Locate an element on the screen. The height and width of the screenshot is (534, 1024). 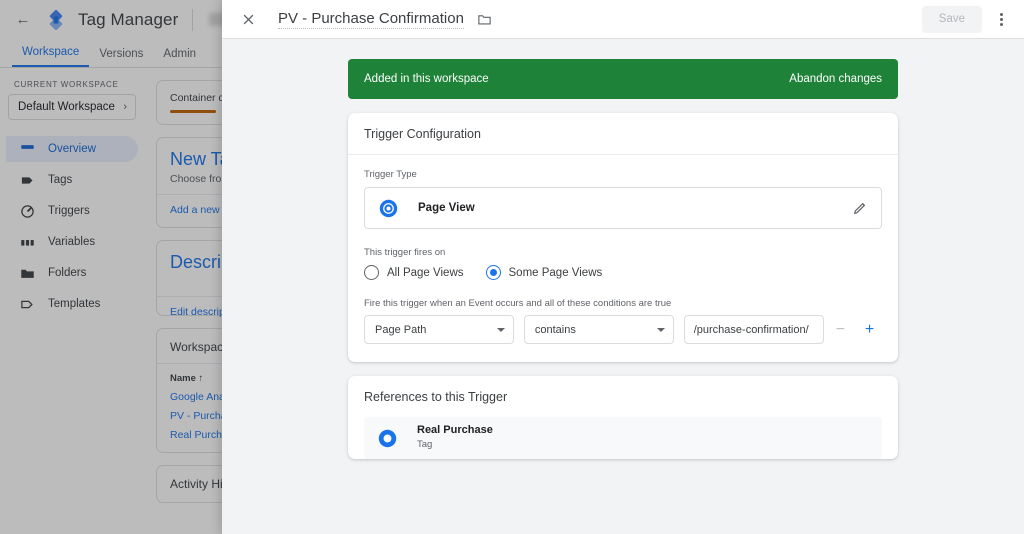
pencil-icon is located at coordinates (860, 208).